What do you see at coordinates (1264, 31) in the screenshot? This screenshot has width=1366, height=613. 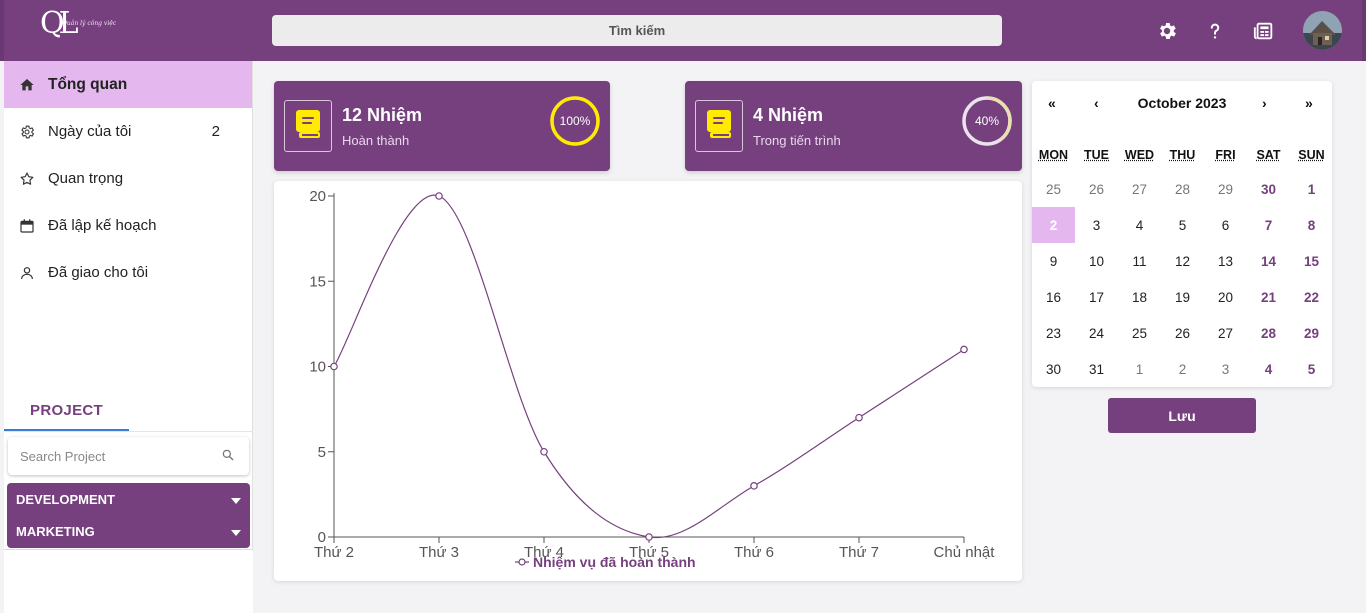 I see `newspaper-icon` at bounding box center [1264, 31].